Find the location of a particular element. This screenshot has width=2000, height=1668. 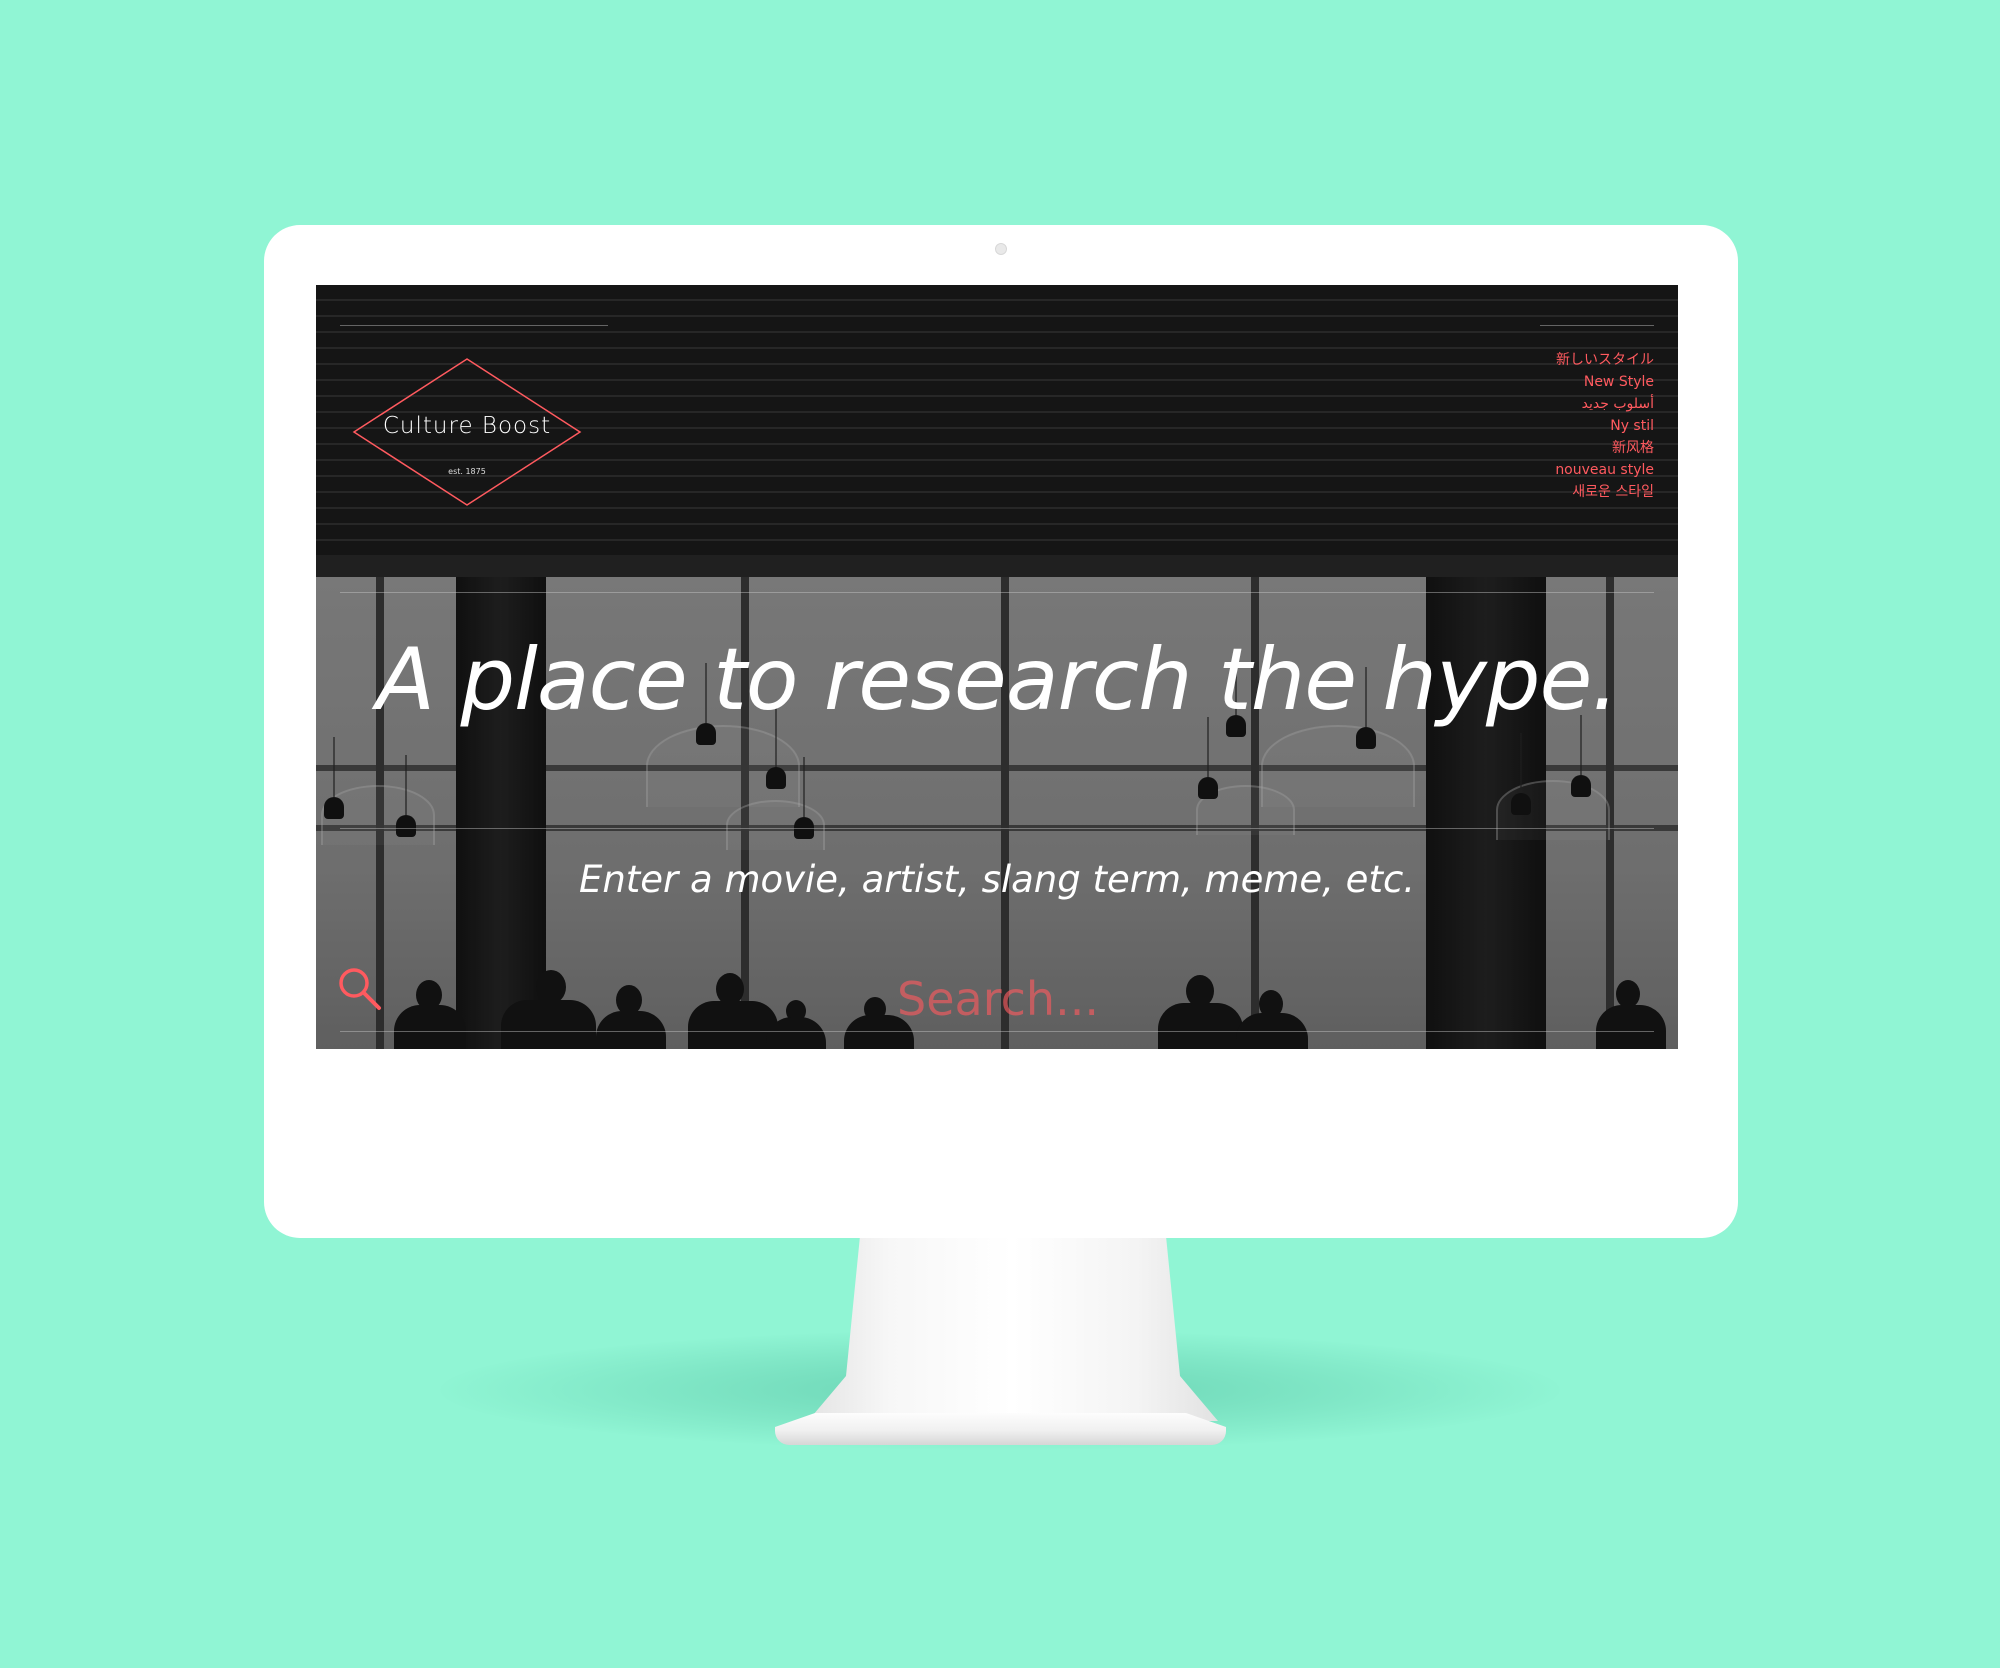

site-logo: Culture Boost est. 1875 is located at coordinates (467, 432).